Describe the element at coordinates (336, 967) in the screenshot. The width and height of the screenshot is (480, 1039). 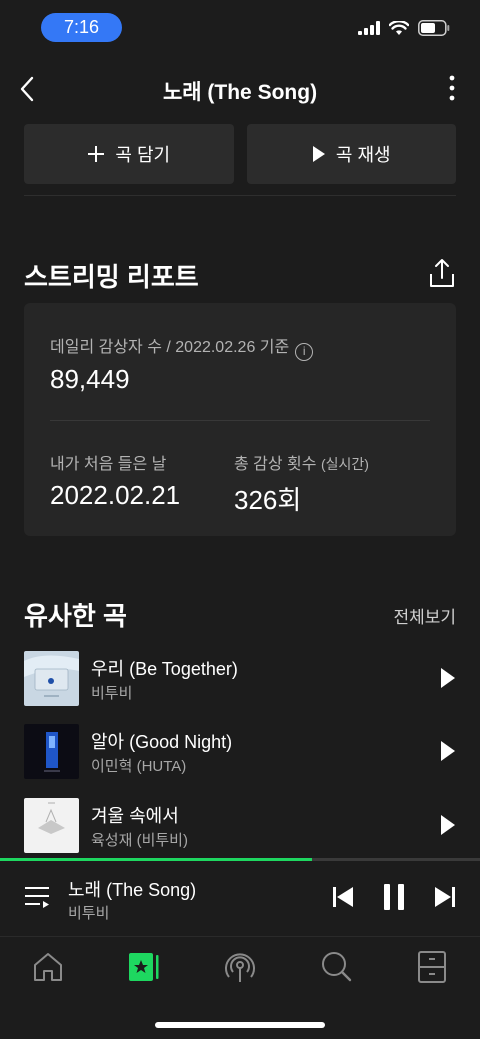
I see `search-icon` at that location.